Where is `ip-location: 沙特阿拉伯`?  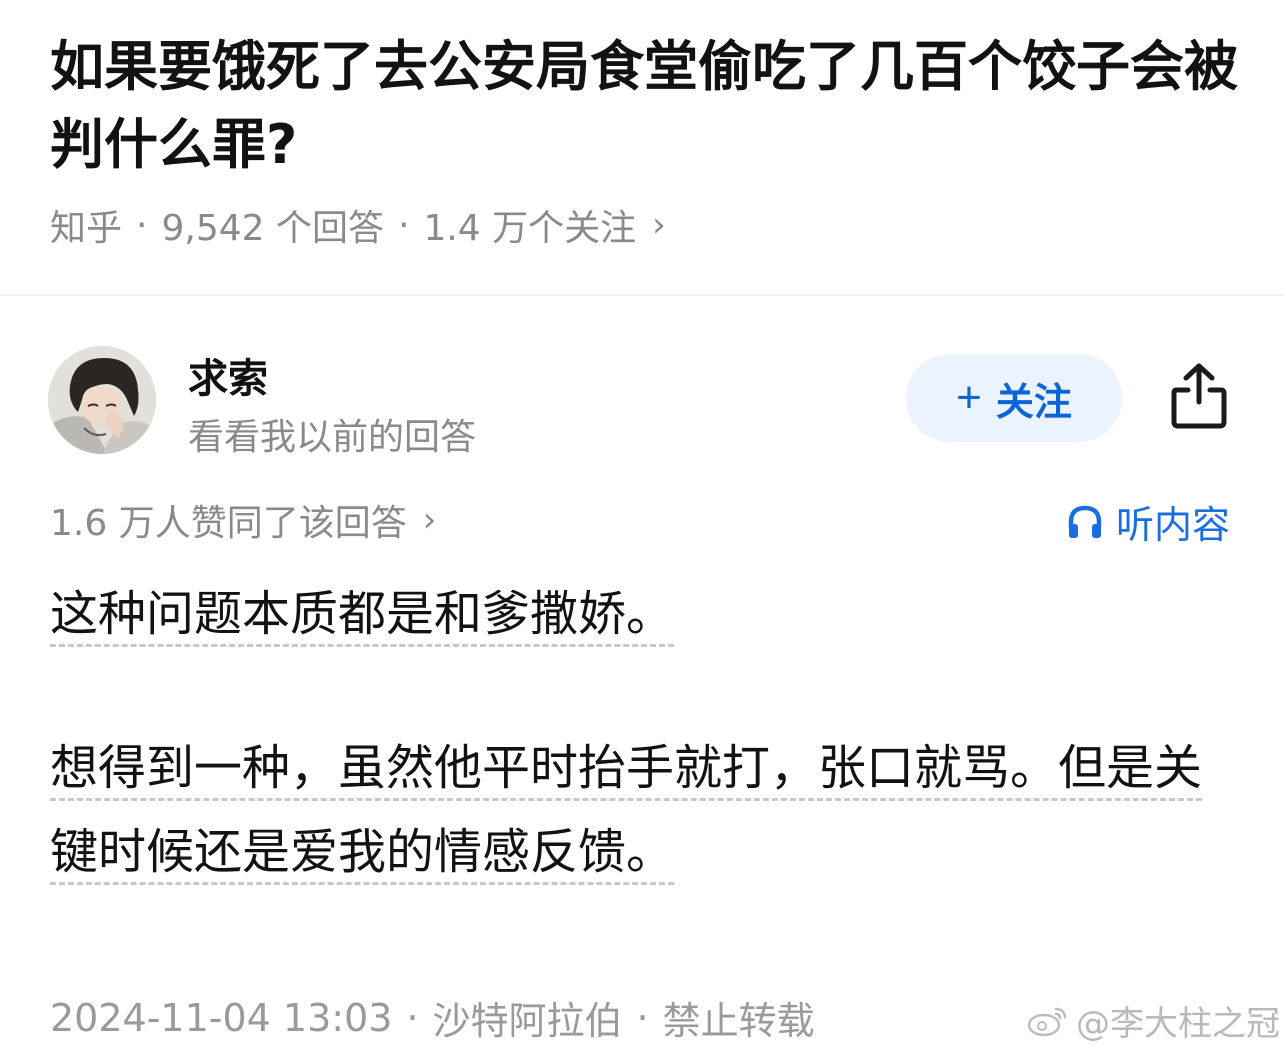
ip-location: 沙特阿拉伯 is located at coordinates (527, 1021).